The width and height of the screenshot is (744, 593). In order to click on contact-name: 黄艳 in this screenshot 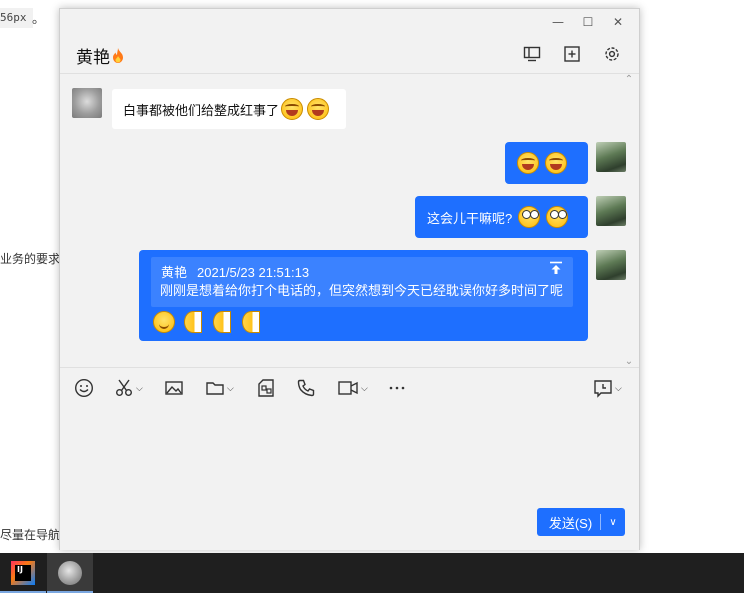, I will do `click(100, 55)`.